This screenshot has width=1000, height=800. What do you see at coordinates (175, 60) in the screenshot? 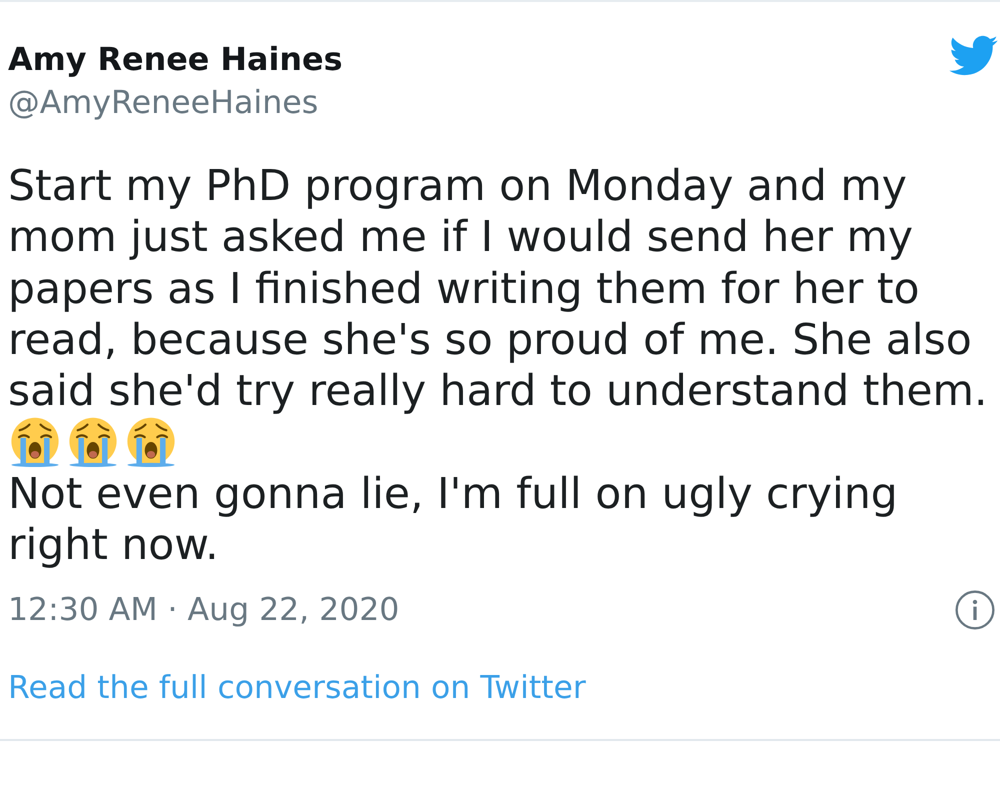
I see `author-name: Amy Renee Haines` at bounding box center [175, 60].